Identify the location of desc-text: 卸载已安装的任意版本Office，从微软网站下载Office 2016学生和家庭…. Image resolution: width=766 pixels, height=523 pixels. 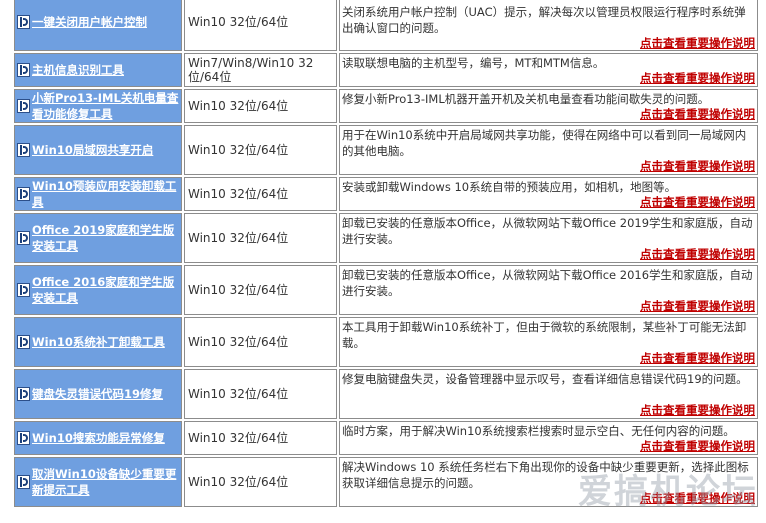
(547, 283).